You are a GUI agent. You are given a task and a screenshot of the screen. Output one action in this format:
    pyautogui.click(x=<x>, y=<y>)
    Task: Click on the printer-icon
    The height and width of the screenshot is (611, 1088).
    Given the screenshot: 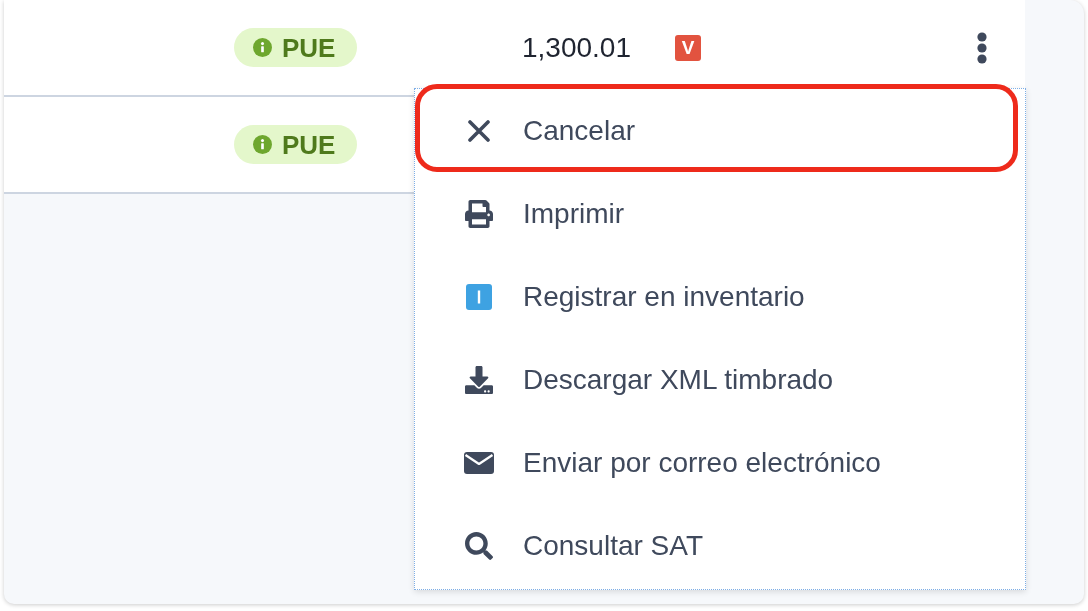 What is the action you would take?
    pyautogui.click(x=479, y=213)
    